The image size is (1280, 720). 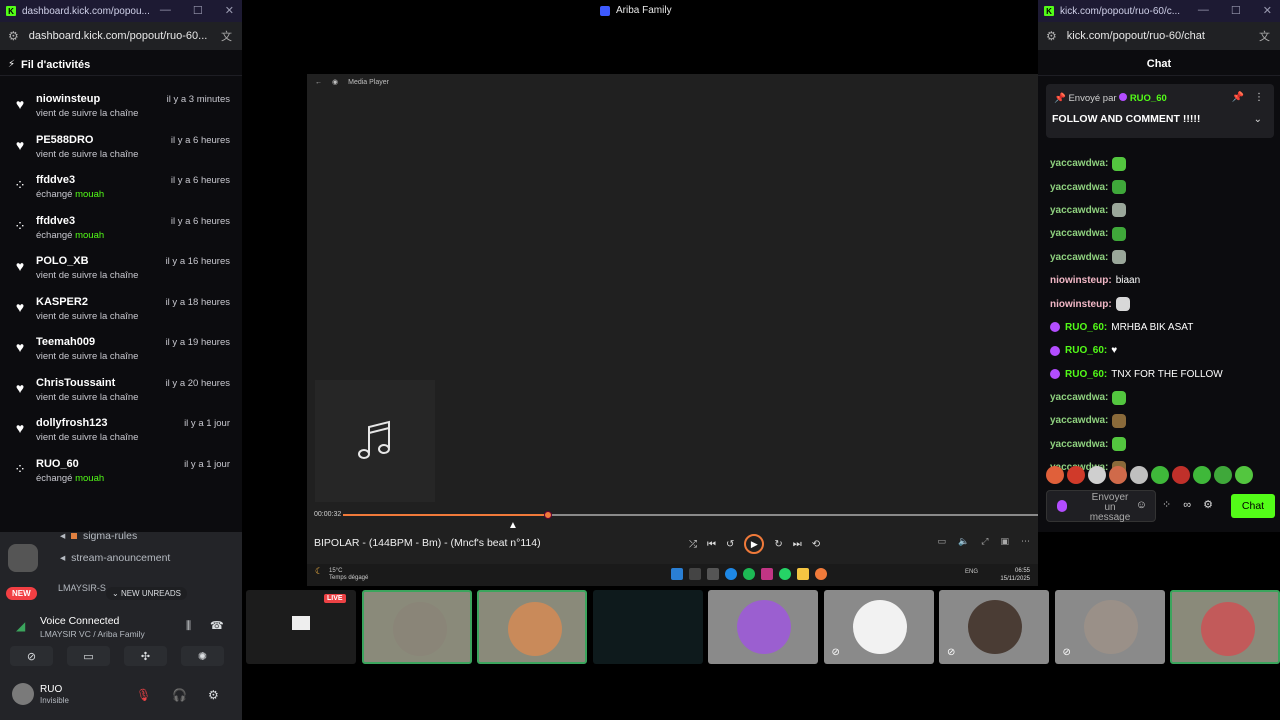 I want to click on chat-send-button: Chat, so click(x=1253, y=506).